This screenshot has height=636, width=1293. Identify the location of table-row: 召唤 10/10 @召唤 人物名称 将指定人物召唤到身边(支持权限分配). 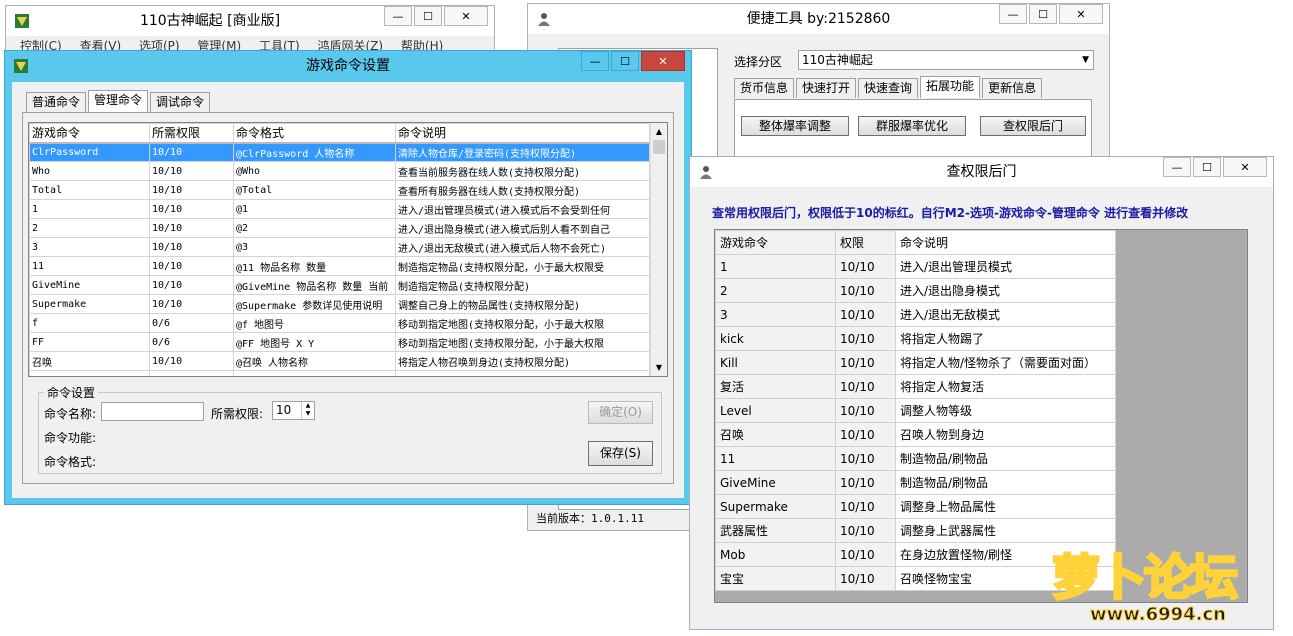
(339, 361).